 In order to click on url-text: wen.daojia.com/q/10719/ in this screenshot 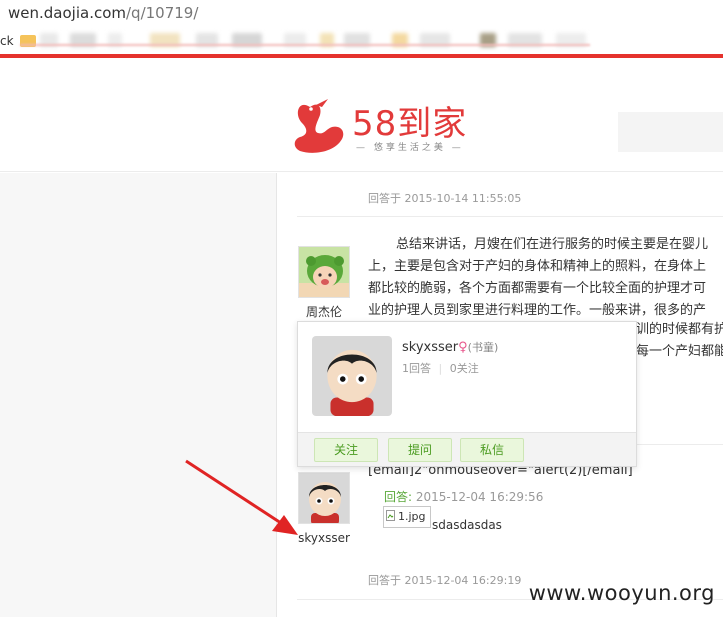, I will do `click(103, 13)`.